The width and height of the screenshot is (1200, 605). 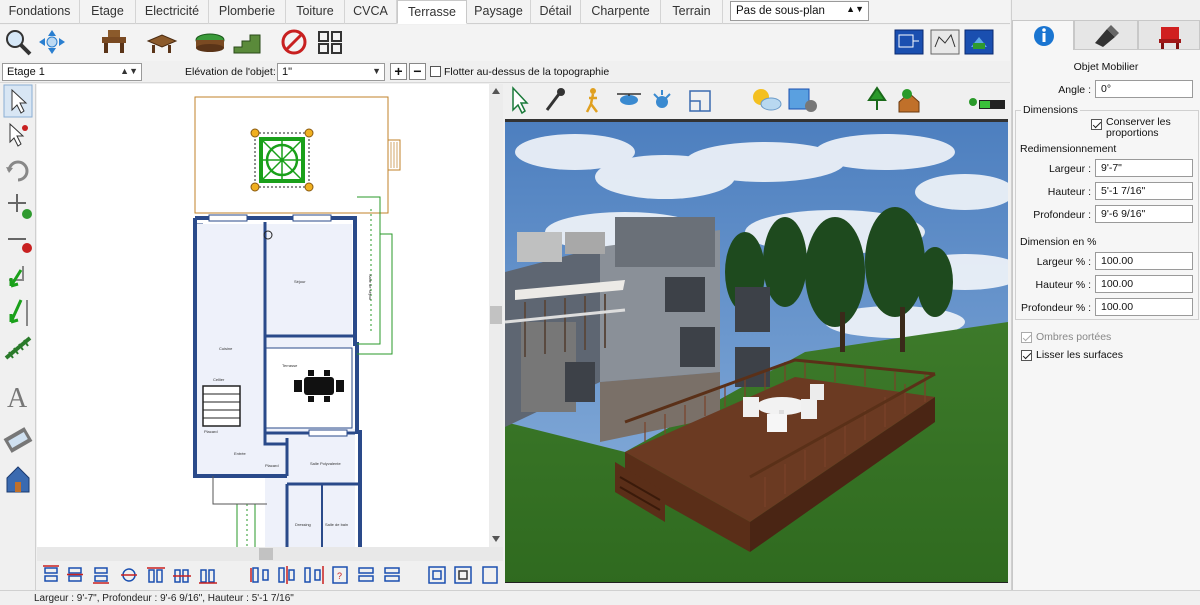 What do you see at coordinates (72, 72) in the screenshot?
I see `level-select: Etage 1 ▲▼` at bounding box center [72, 72].